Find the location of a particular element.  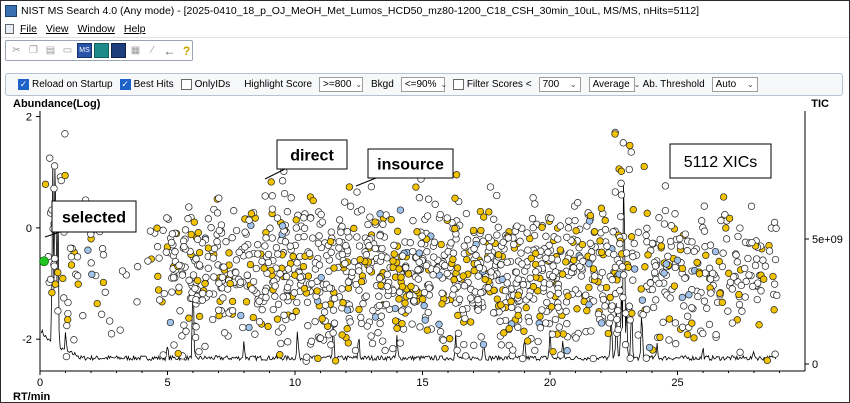

filter-scores-checkbox is located at coordinates (458, 84).